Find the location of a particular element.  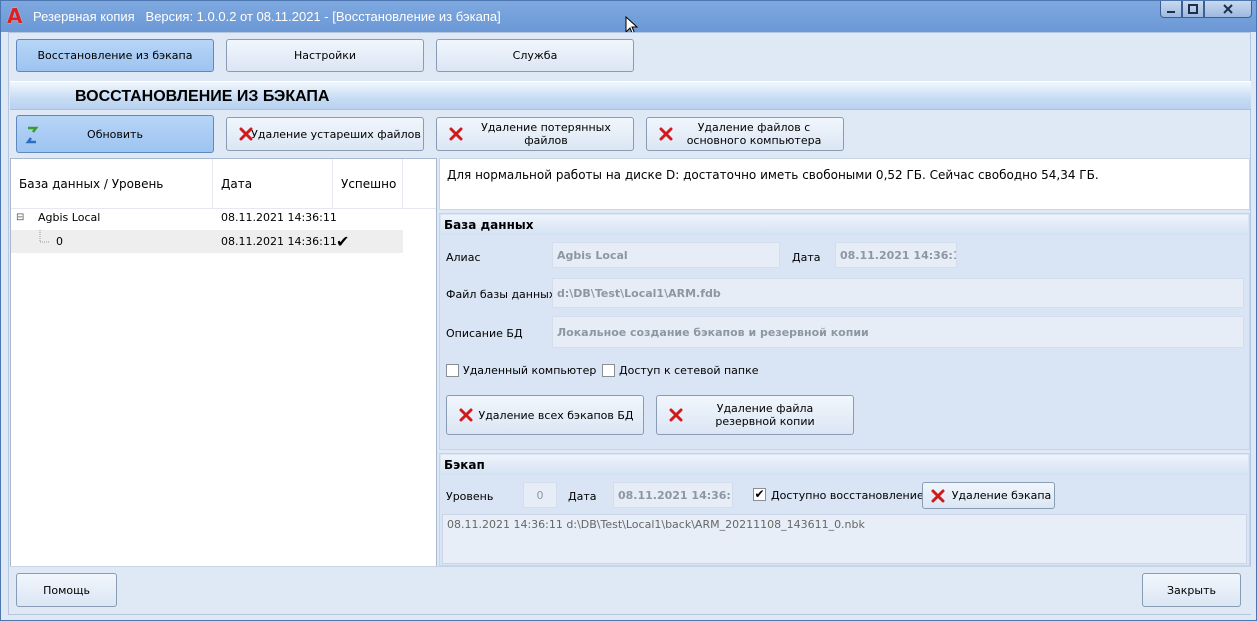

help-label: Помощь is located at coordinates (66, 590).